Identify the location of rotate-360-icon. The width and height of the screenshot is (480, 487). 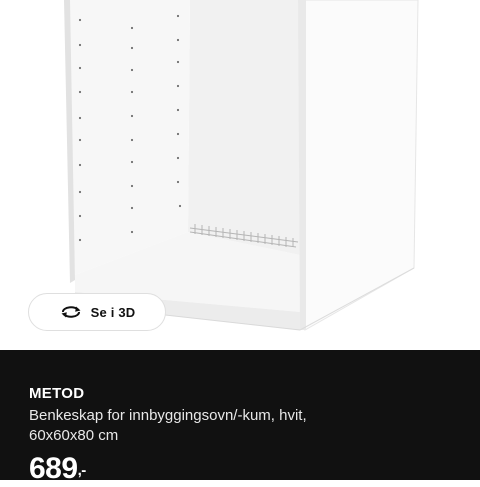
(71, 312).